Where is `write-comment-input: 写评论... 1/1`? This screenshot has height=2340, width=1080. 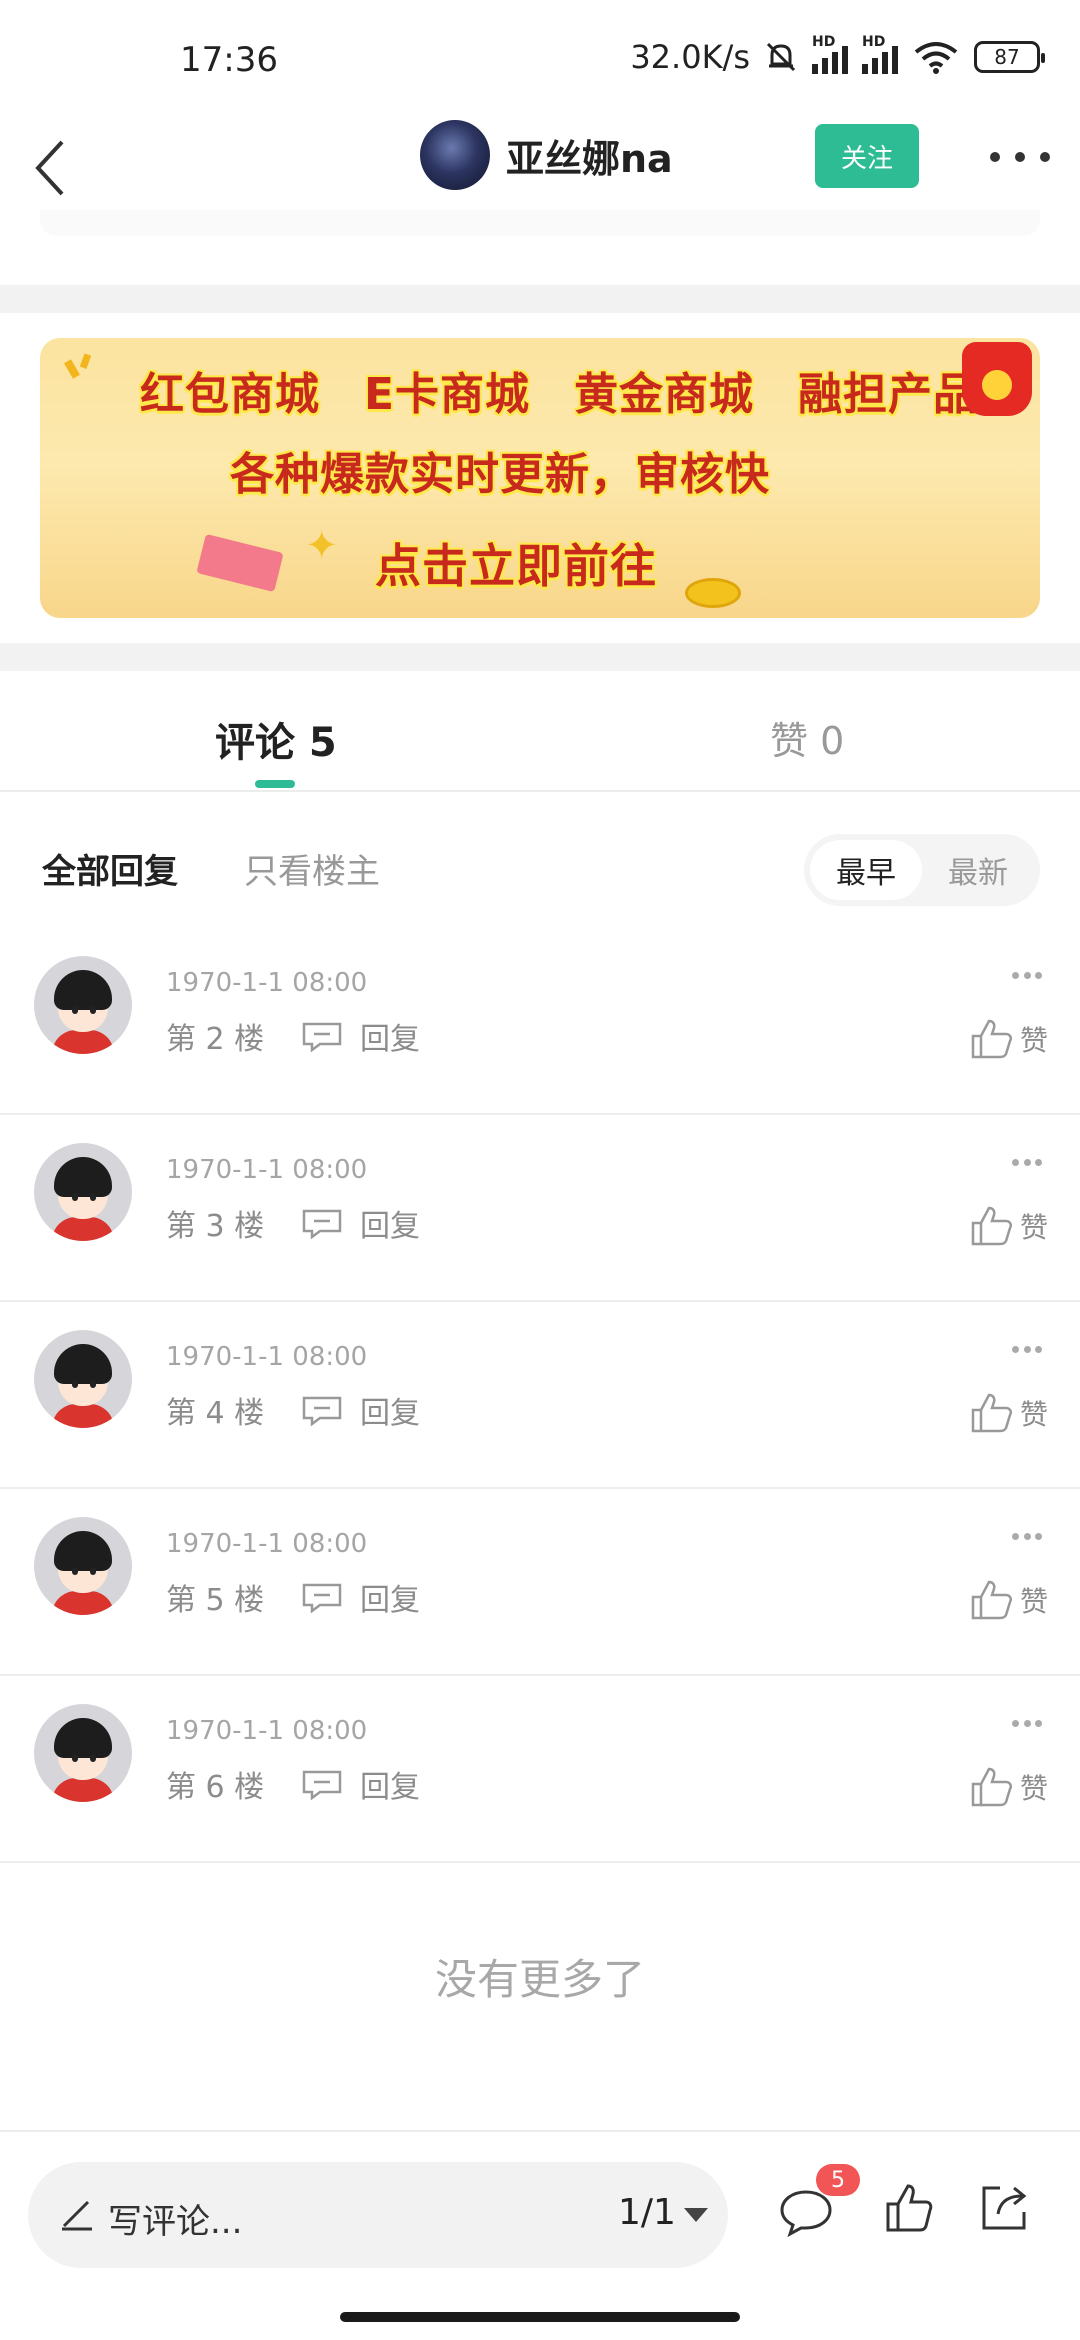
write-comment-input: 写评论... 1/1 is located at coordinates (378, 2215).